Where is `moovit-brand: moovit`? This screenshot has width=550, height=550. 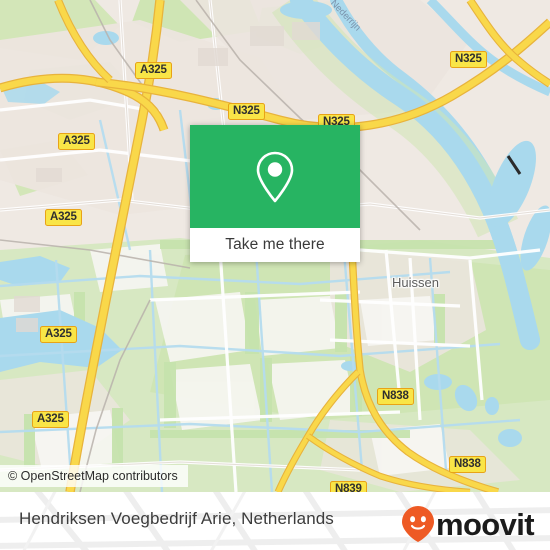
moovit-brand: moovit is located at coordinates (468, 524).